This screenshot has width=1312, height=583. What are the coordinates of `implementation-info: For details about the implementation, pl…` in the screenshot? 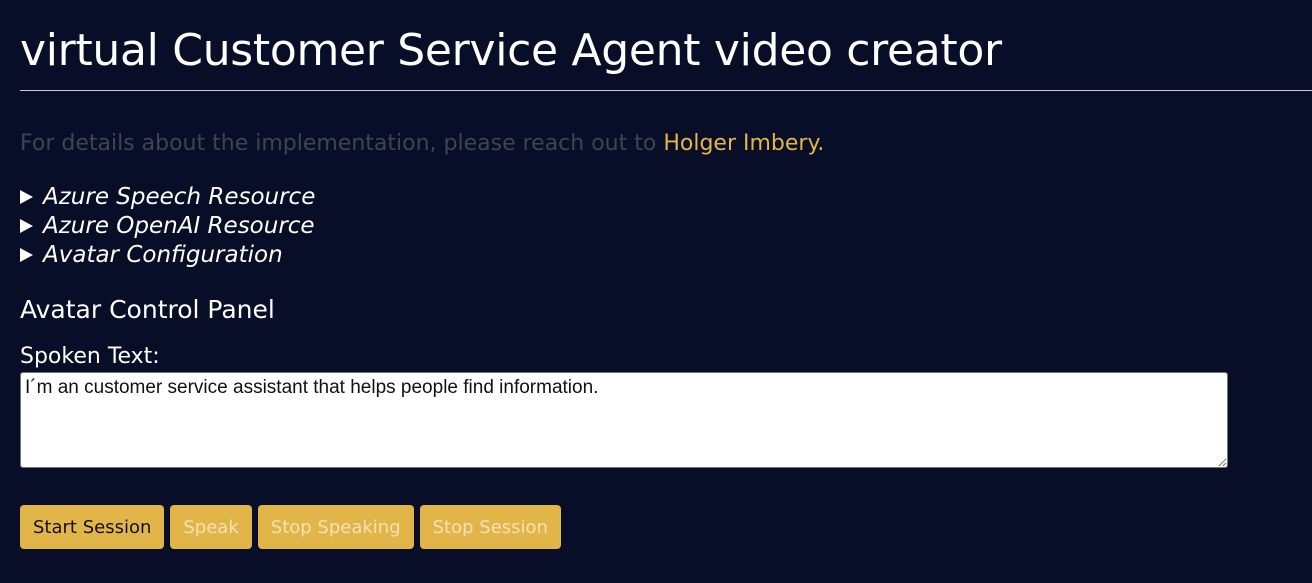 It's located at (422, 144).